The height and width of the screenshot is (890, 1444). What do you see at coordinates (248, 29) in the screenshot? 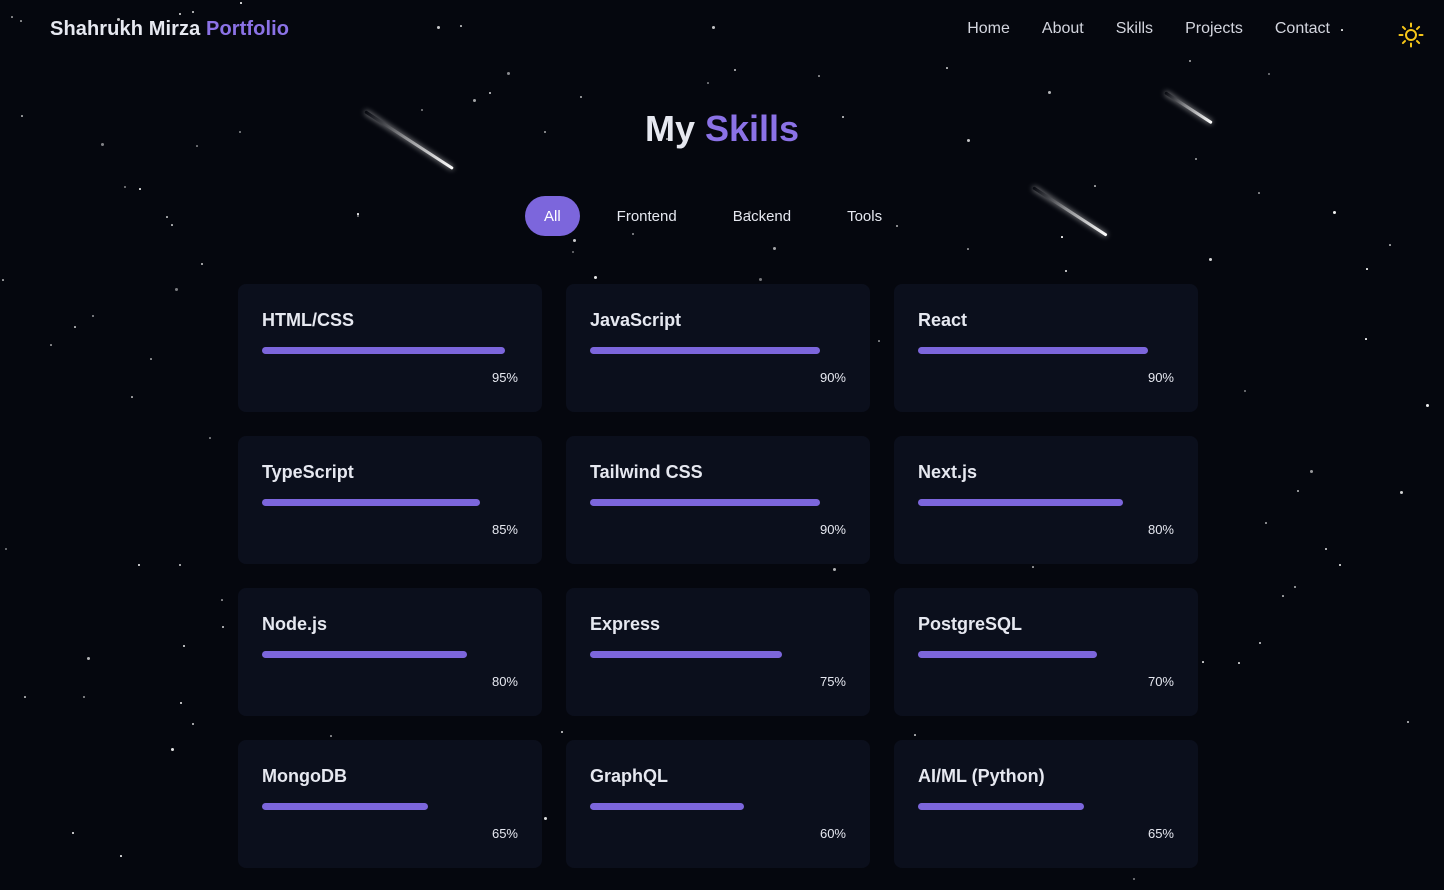
I see `brand-accent: Portfolio` at bounding box center [248, 29].